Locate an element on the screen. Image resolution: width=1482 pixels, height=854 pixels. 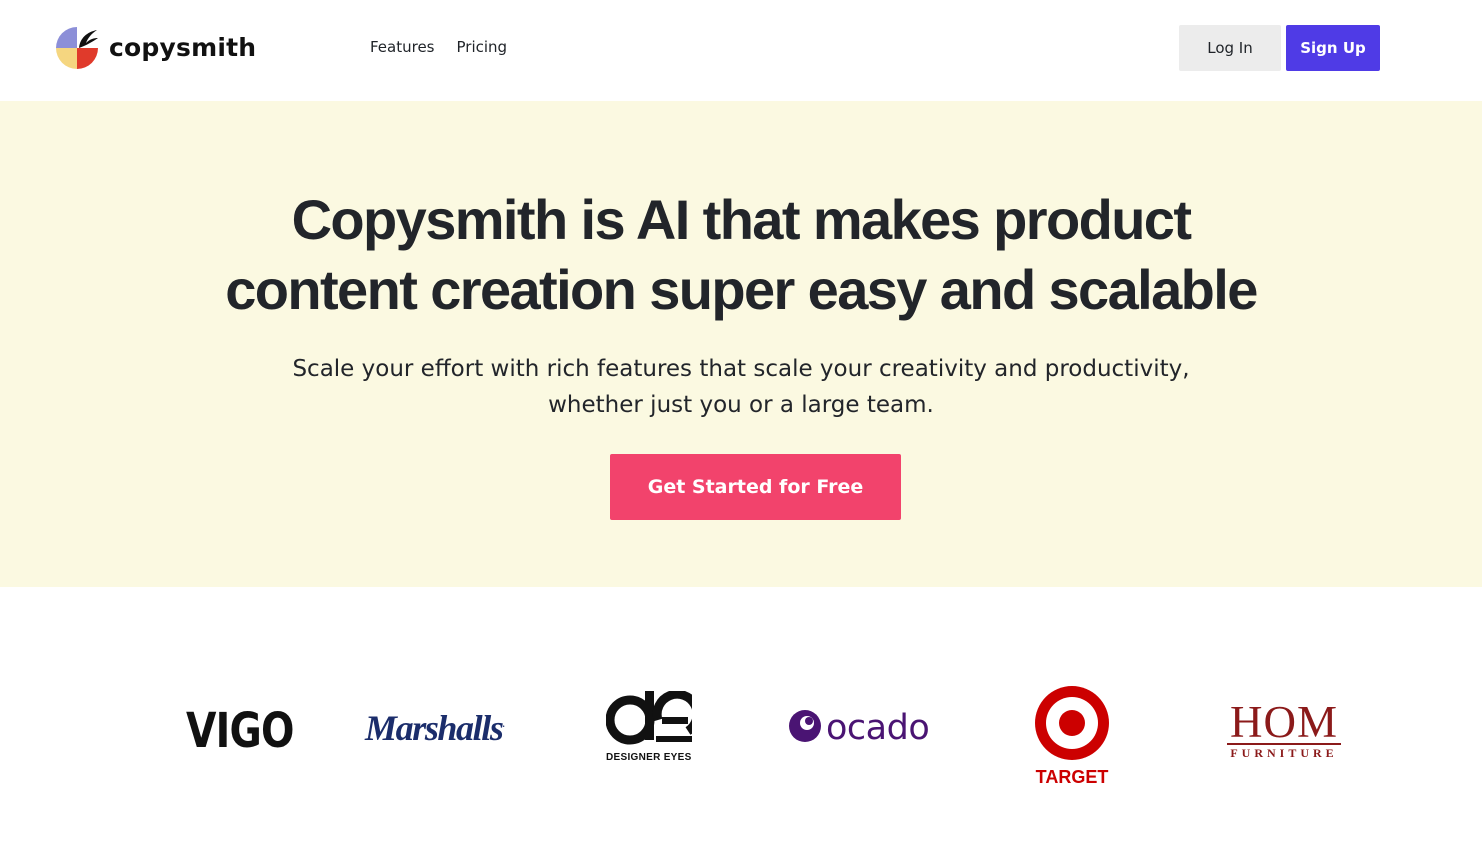
hero-title-line-1: Copysmith is AI that makes product is located at coordinates (741, 219).